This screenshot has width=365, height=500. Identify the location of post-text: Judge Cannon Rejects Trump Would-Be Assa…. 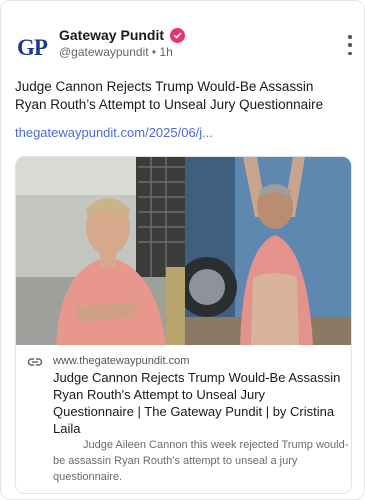
(169, 95).